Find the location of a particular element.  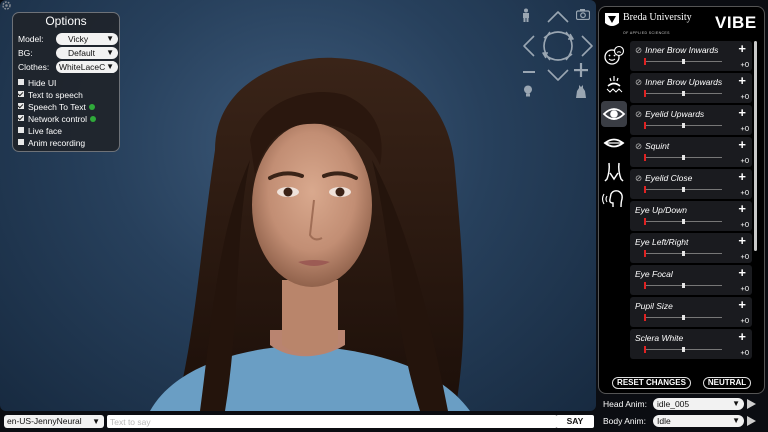

checkbox-speech-to-text: Speech To Text is located at coordinates (56, 107).